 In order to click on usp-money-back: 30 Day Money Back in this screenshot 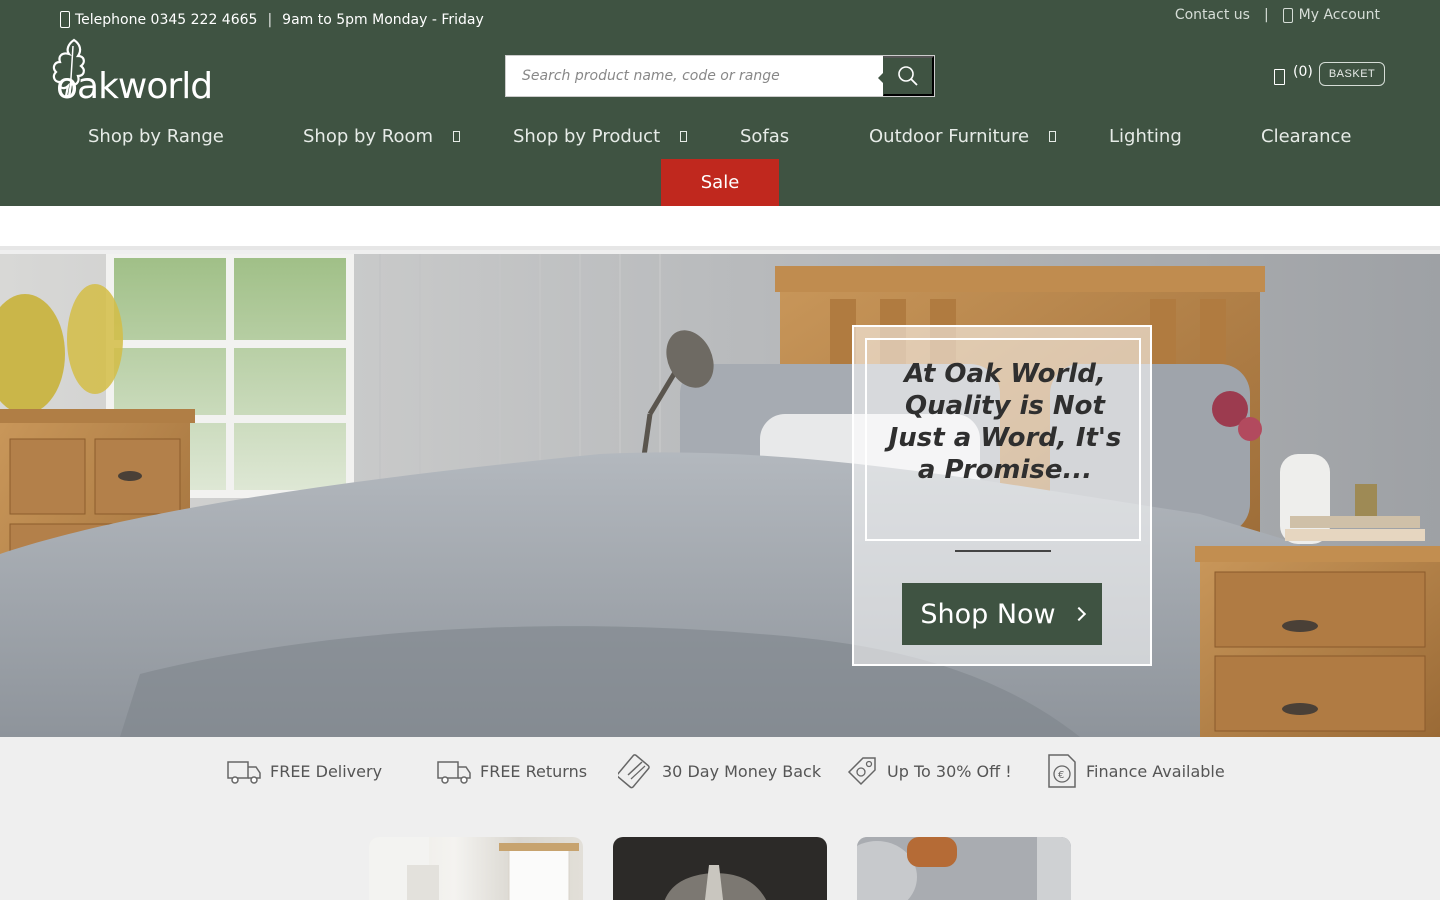, I will do `click(719, 771)`.